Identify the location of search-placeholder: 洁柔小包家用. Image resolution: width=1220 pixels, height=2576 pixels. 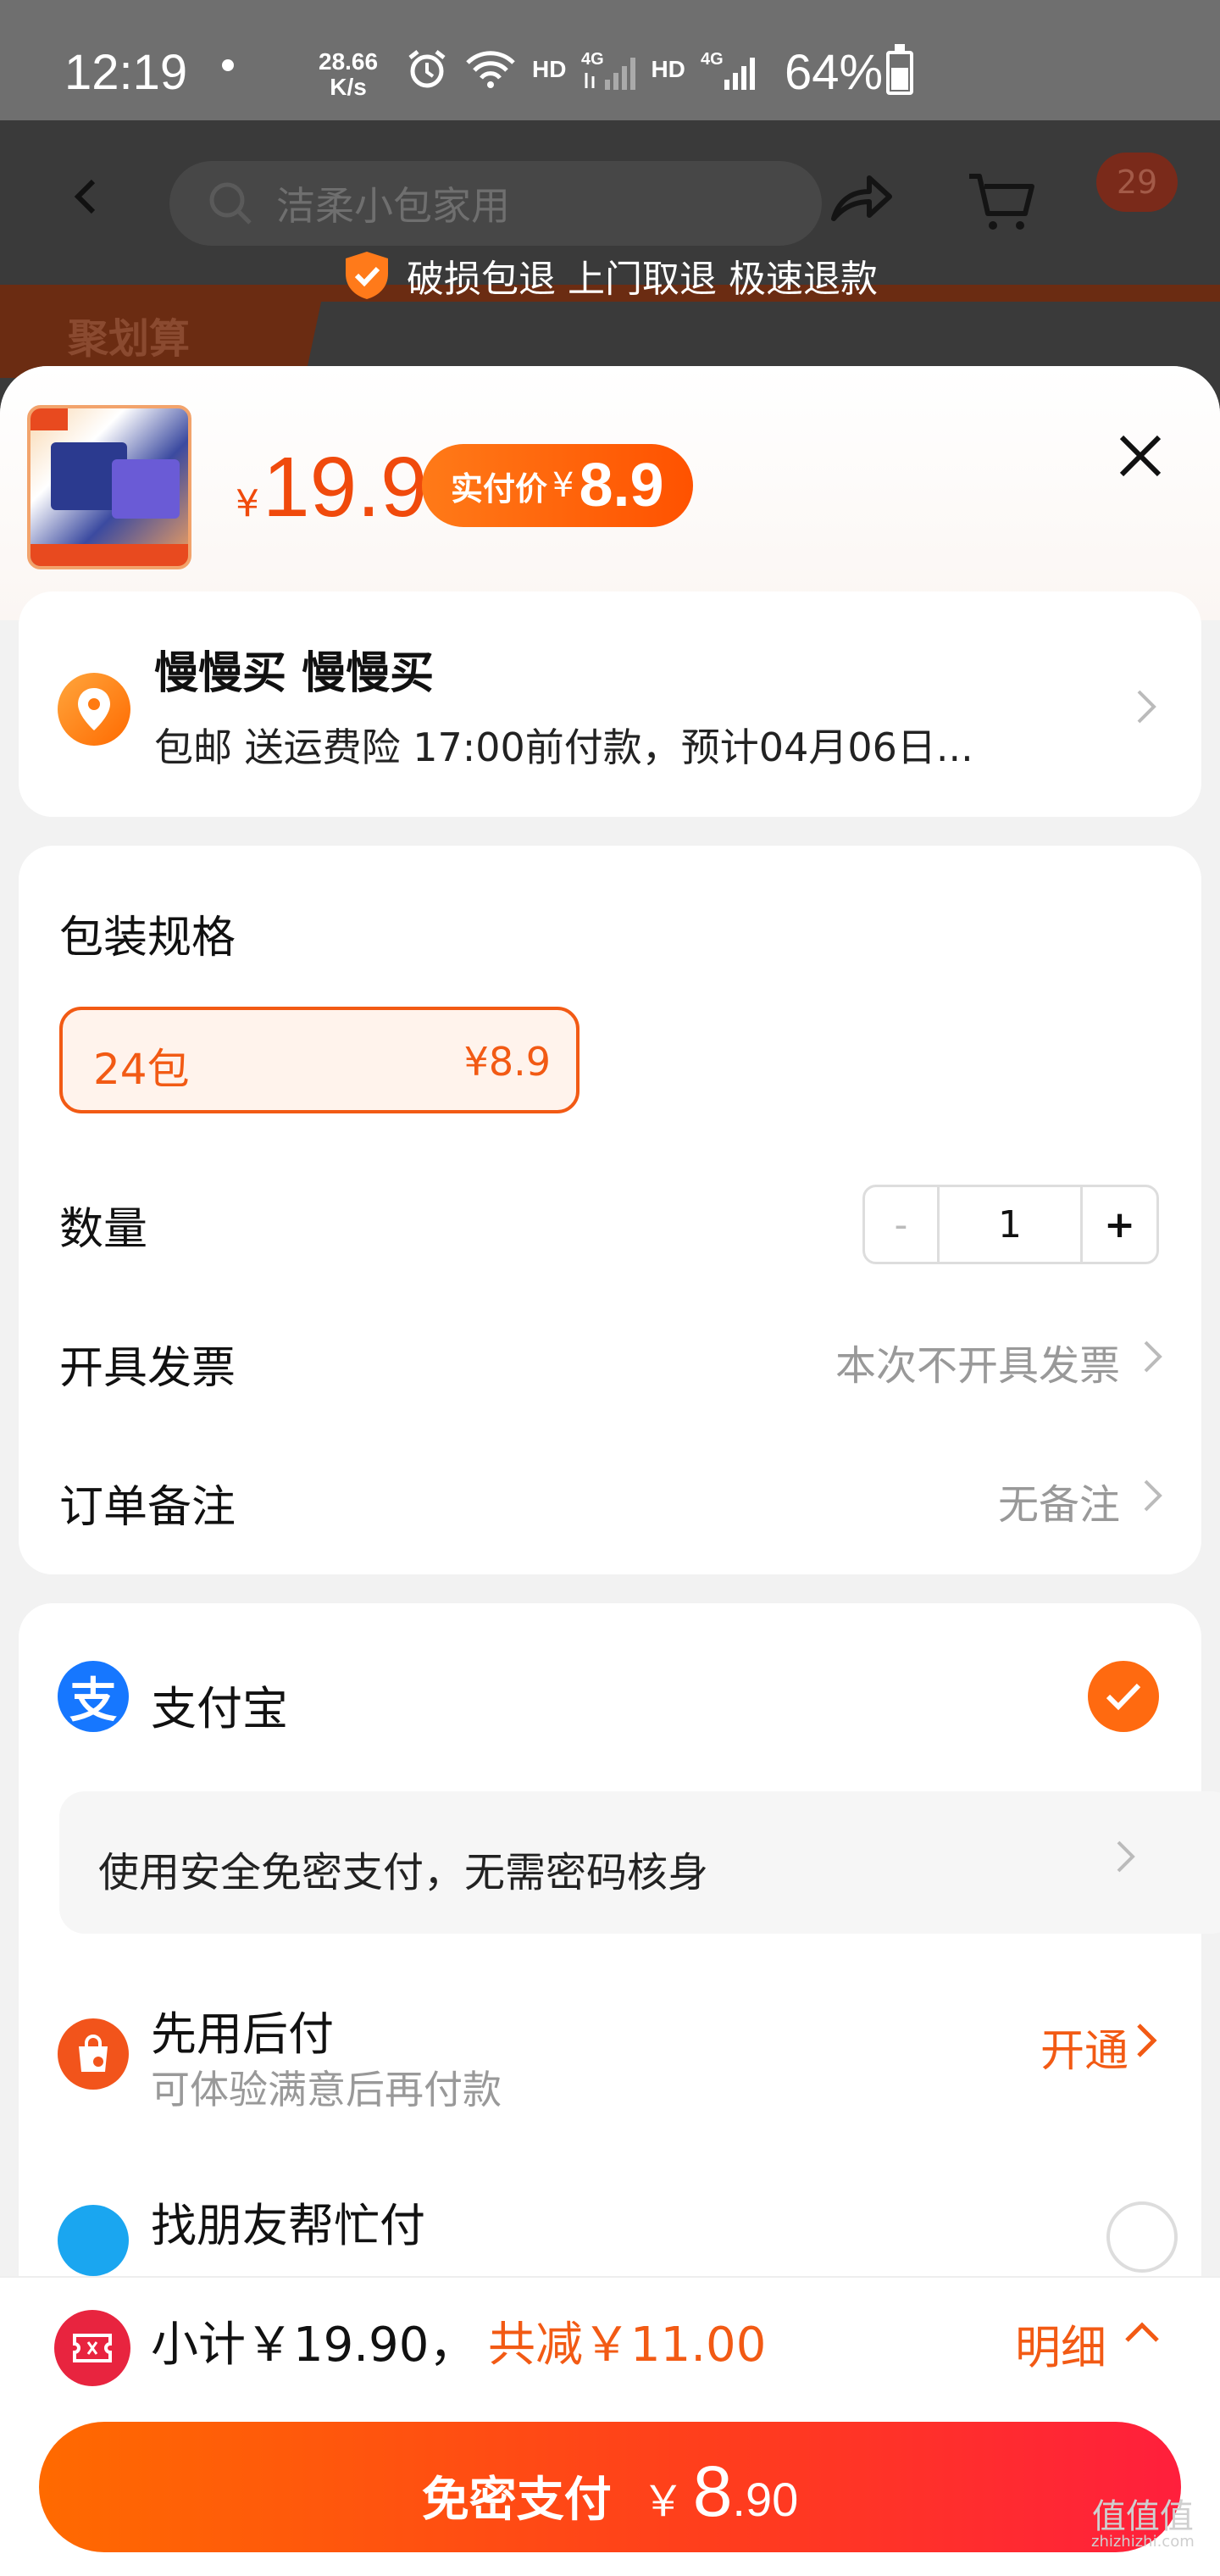
(393, 206).